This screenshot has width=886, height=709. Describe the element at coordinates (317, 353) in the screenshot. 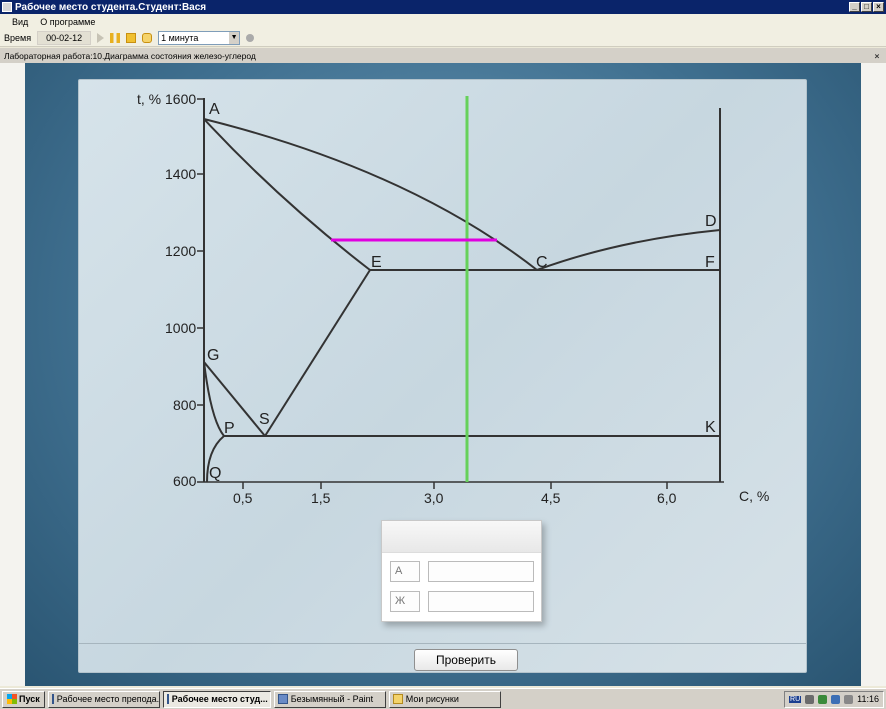

I see `line-es` at that location.